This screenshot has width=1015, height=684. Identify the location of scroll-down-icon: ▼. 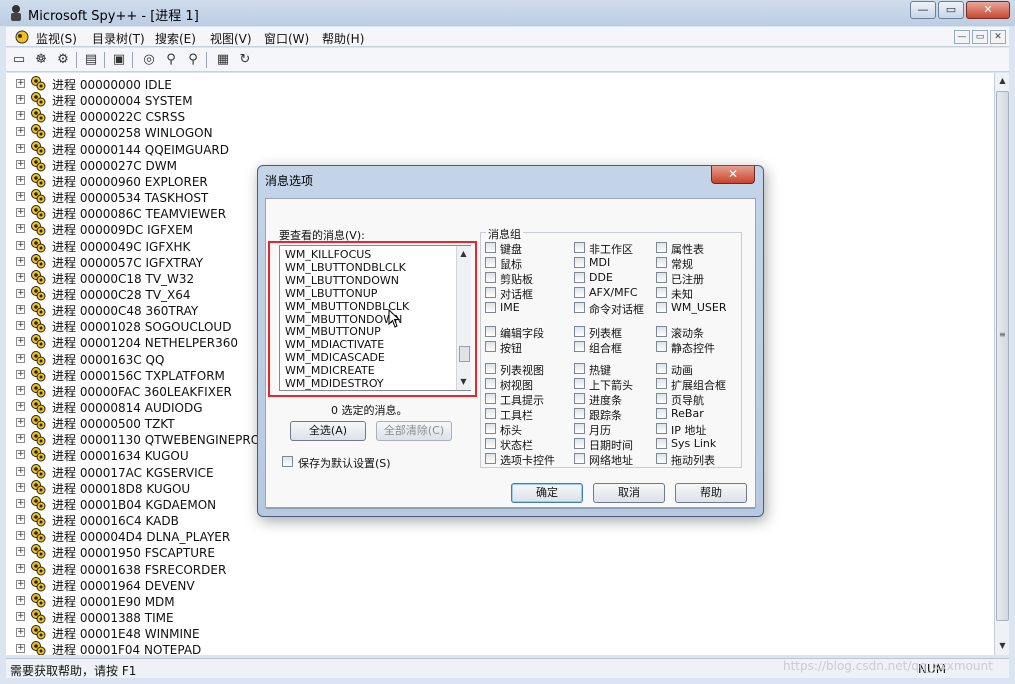
(1002, 645).